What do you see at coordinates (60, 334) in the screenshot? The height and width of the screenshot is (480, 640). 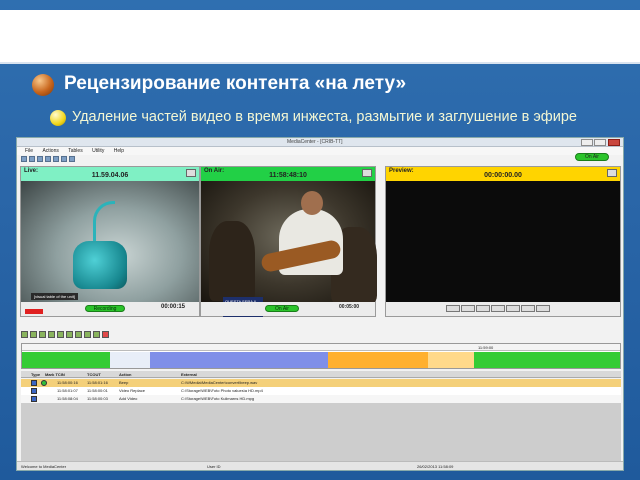 I see `video-icon` at bounding box center [60, 334].